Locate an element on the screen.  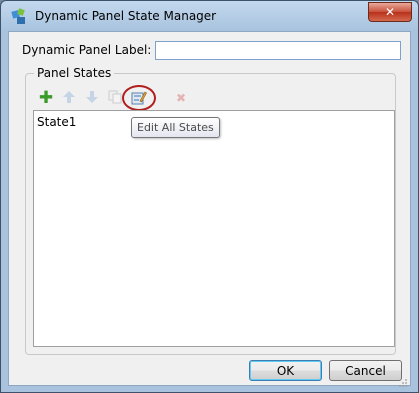
title-bar: Dynamic Panel State Manager ✕ is located at coordinates (209, 16).